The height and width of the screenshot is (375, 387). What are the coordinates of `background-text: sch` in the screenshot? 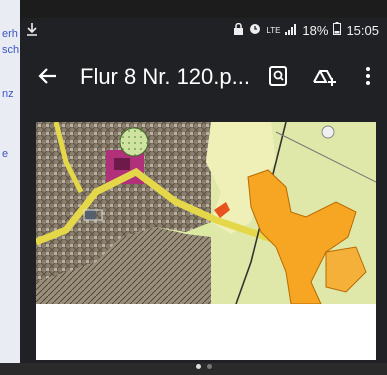 It's located at (11, 50).